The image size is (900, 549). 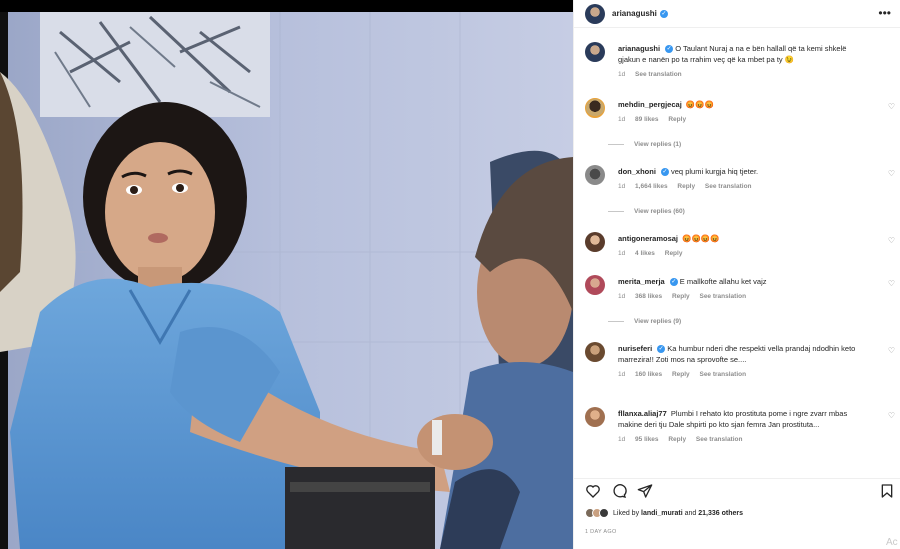 What do you see at coordinates (622, 74) in the screenshot?
I see `caption-time: 1d` at bounding box center [622, 74].